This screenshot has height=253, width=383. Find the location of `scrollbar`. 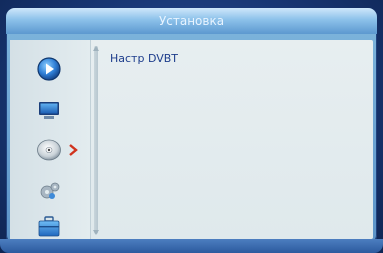

scrollbar is located at coordinates (96, 140).